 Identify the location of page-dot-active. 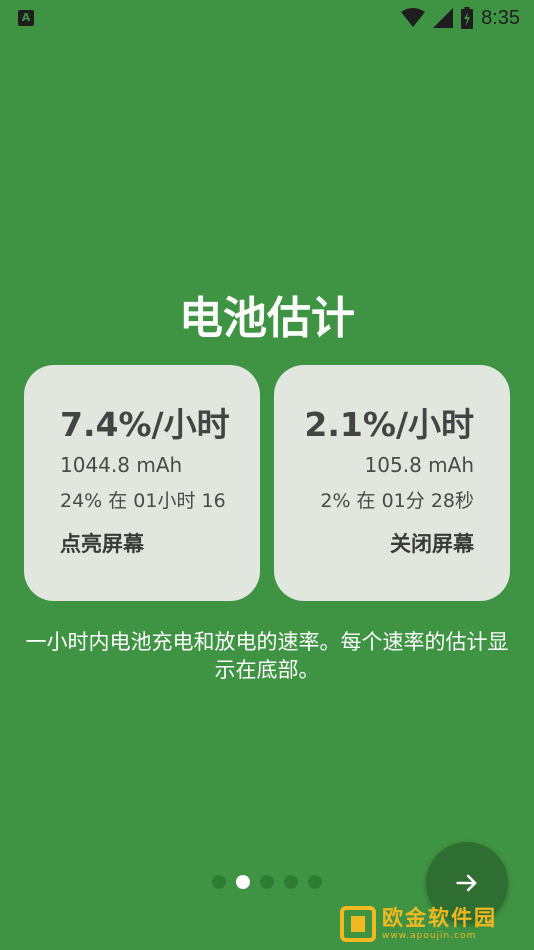
(243, 882).